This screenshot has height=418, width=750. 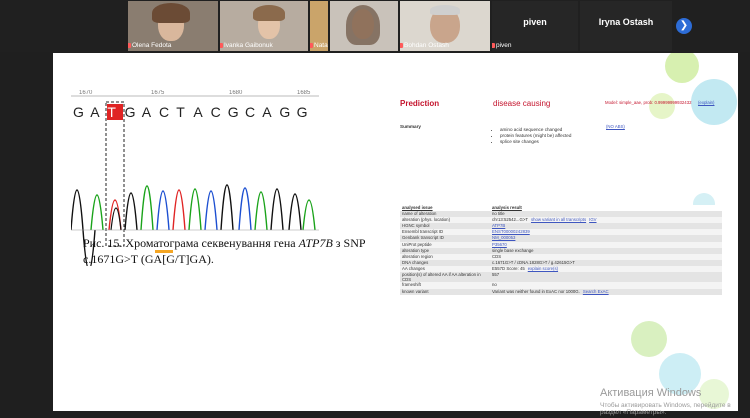 I want to click on table-extra-link: IGV, so click(x=592, y=219).